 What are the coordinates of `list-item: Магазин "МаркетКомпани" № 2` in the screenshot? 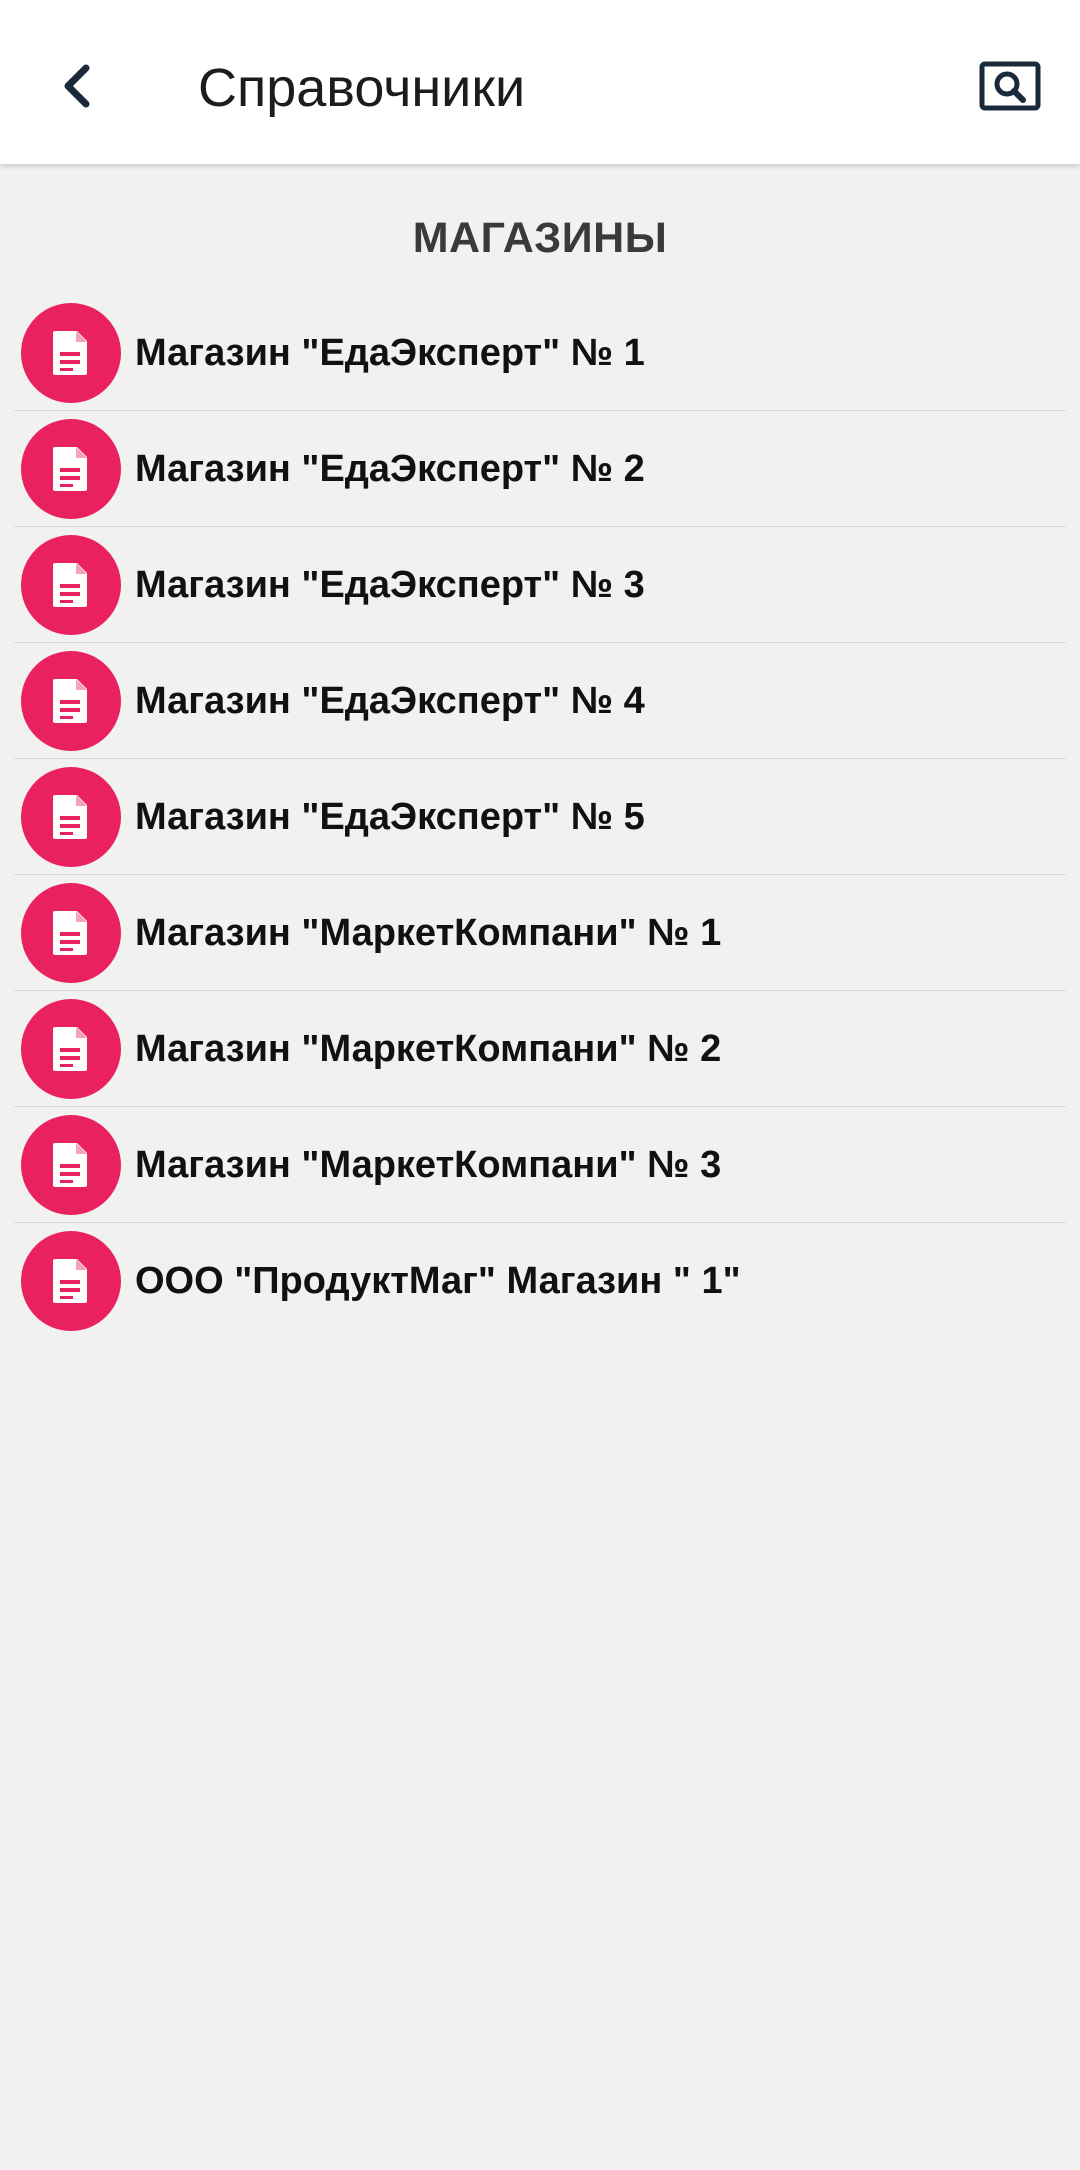 It's located at (540, 1049).